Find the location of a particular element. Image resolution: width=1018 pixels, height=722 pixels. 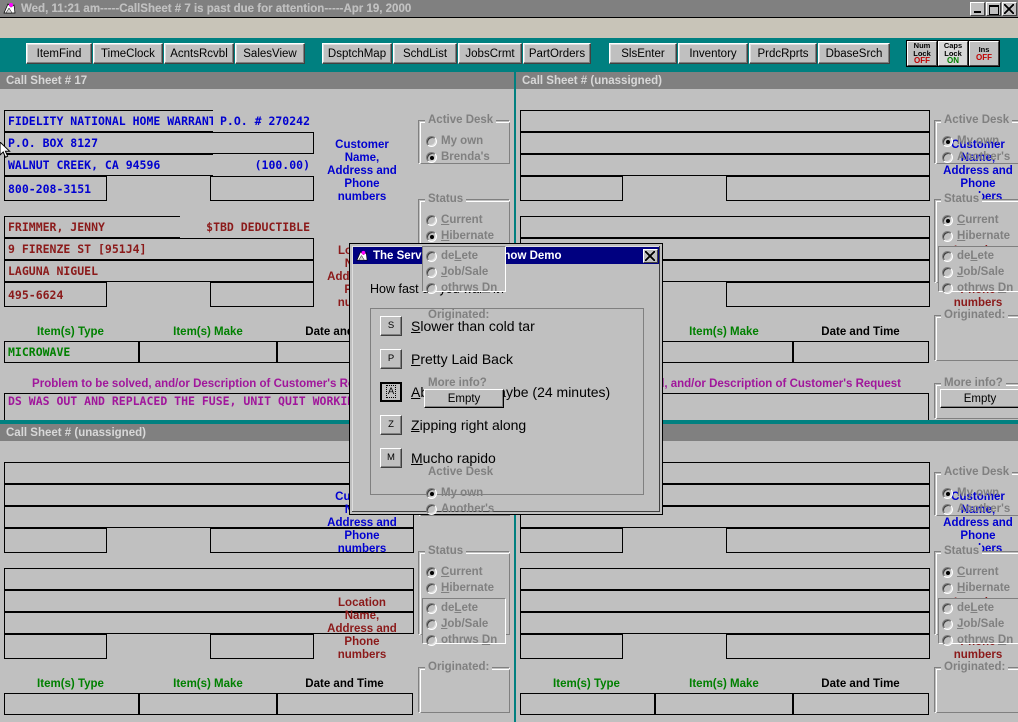

toolbar-button-dsptchmap: DsptchMap is located at coordinates (357, 53).